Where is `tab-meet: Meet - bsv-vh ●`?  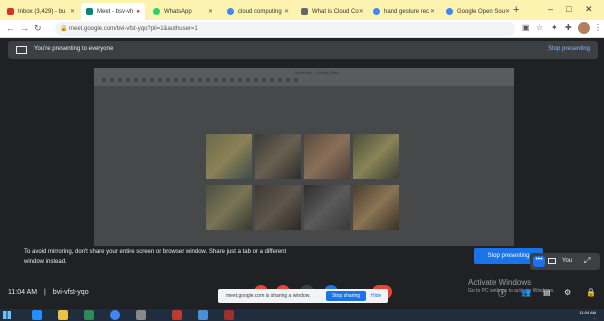 tab-meet: Meet - bsv-vh ● is located at coordinates (113, 11).